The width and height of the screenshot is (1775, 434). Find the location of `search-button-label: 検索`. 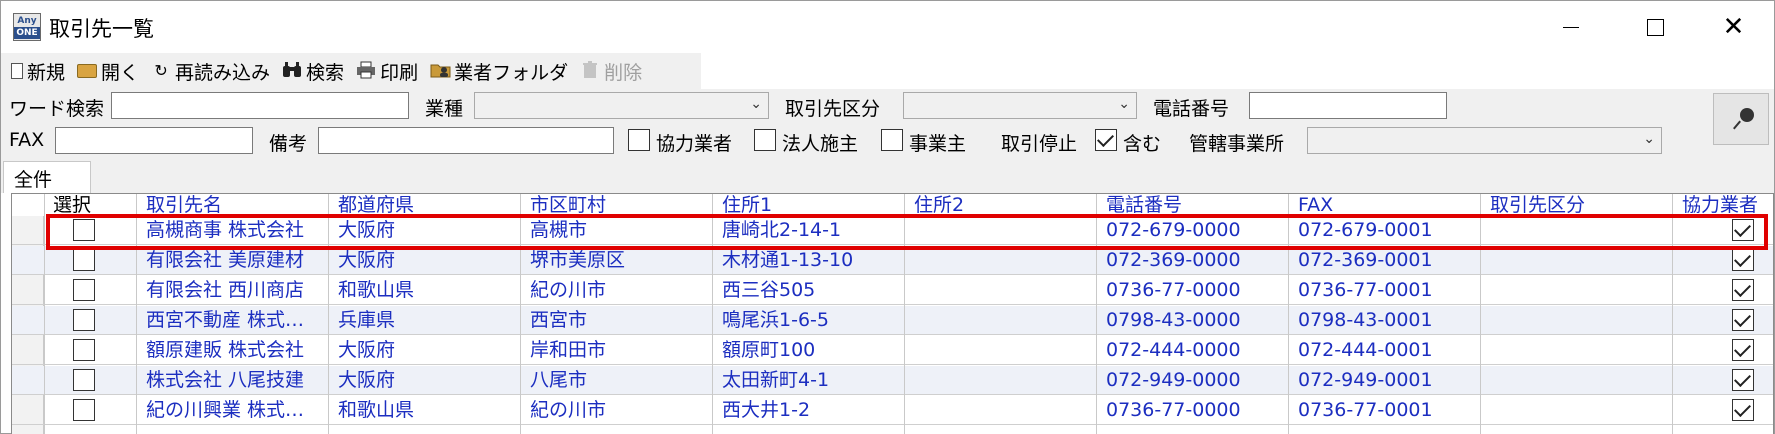

search-button-label: 検索 is located at coordinates (325, 72).